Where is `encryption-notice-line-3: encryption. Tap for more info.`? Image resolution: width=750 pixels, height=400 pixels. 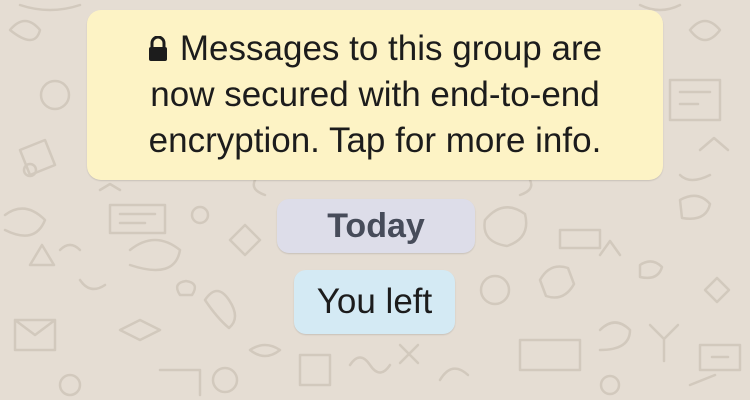
encryption-notice-line-3: encryption. Tap for more info. is located at coordinates (375, 140).